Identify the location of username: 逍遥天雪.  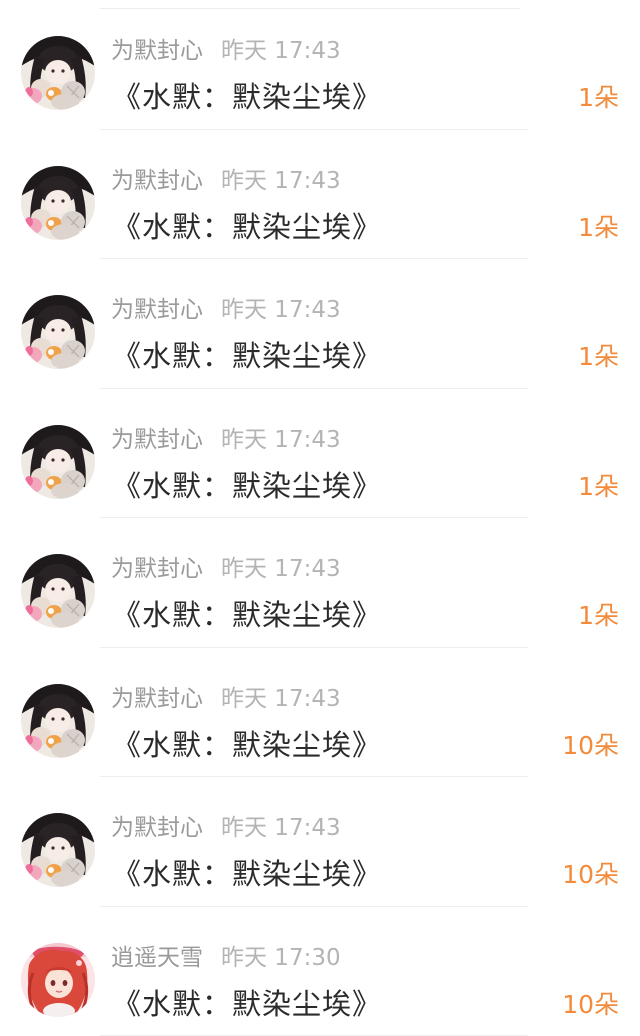
(157, 958).